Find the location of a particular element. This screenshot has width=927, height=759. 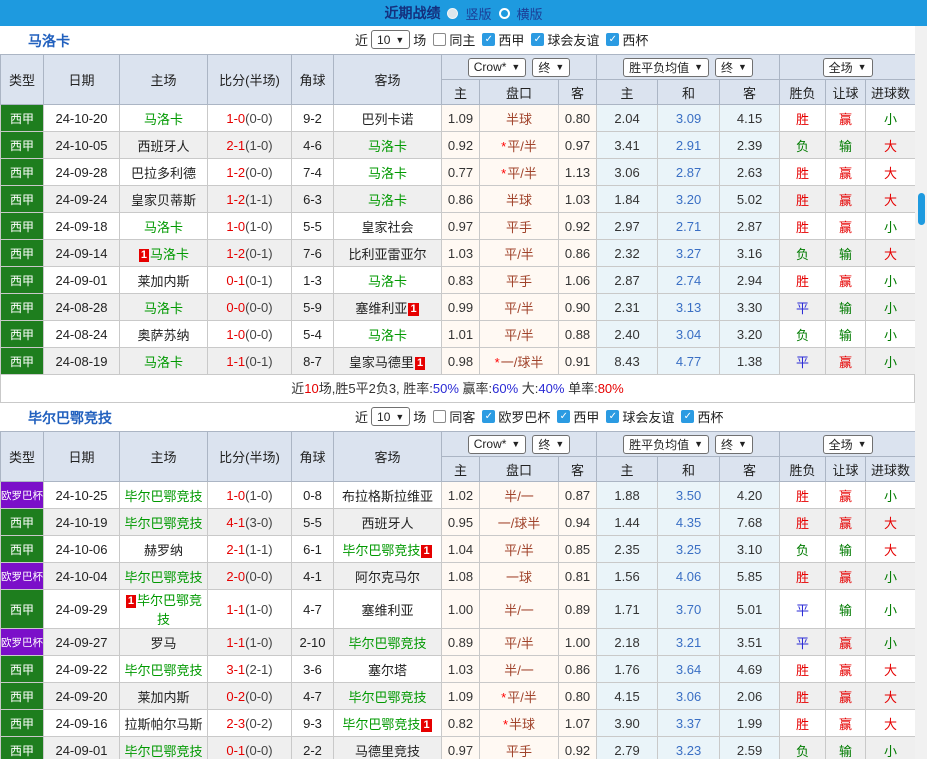

summary-part: 场,胜5平2负3, 胜率: is located at coordinates (375, 388).